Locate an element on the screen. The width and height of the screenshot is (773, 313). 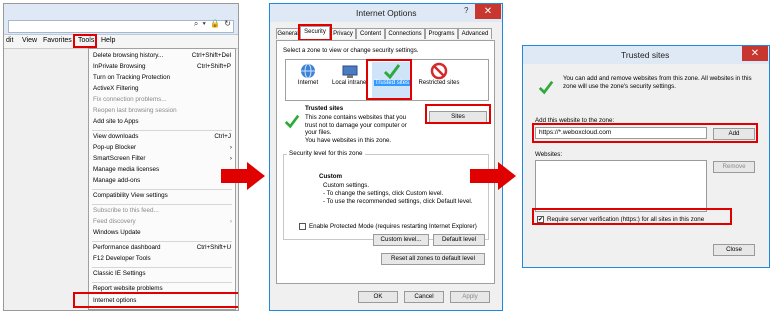
default-level-button: Default level is located at coordinates (459, 240).